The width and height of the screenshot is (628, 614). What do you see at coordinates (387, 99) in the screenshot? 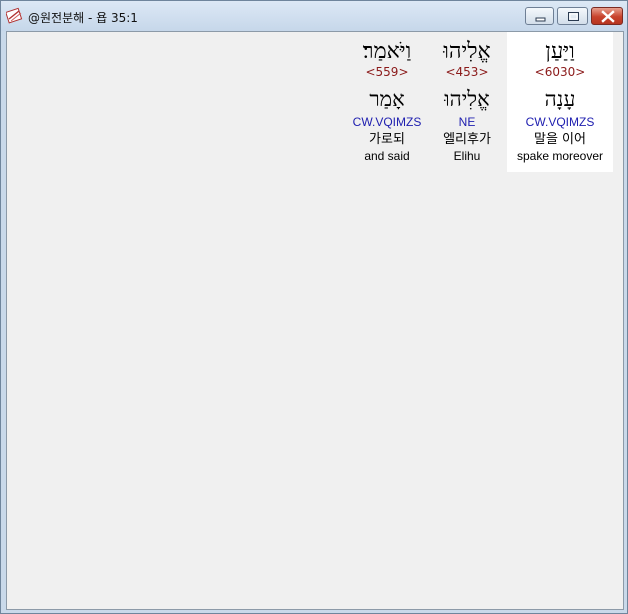
I see `lemma-word: אָמַר` at bounding box center [387, 99].